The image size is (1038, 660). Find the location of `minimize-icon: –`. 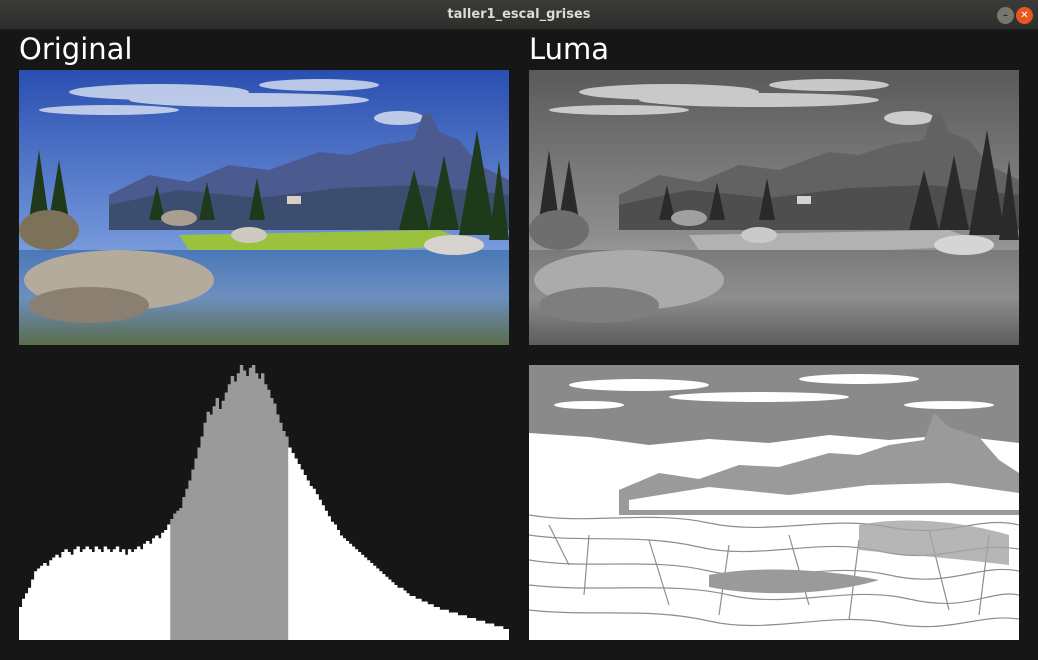

minimize-icon: – is located at coordinates (1005, 15).